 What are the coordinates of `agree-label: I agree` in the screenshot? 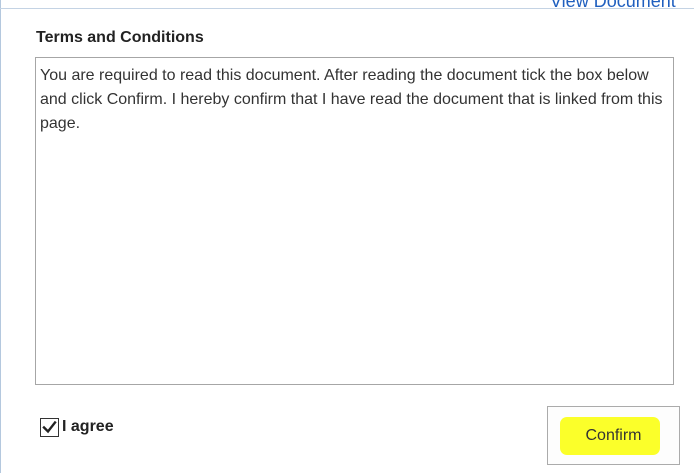 It's located at (88, 426).